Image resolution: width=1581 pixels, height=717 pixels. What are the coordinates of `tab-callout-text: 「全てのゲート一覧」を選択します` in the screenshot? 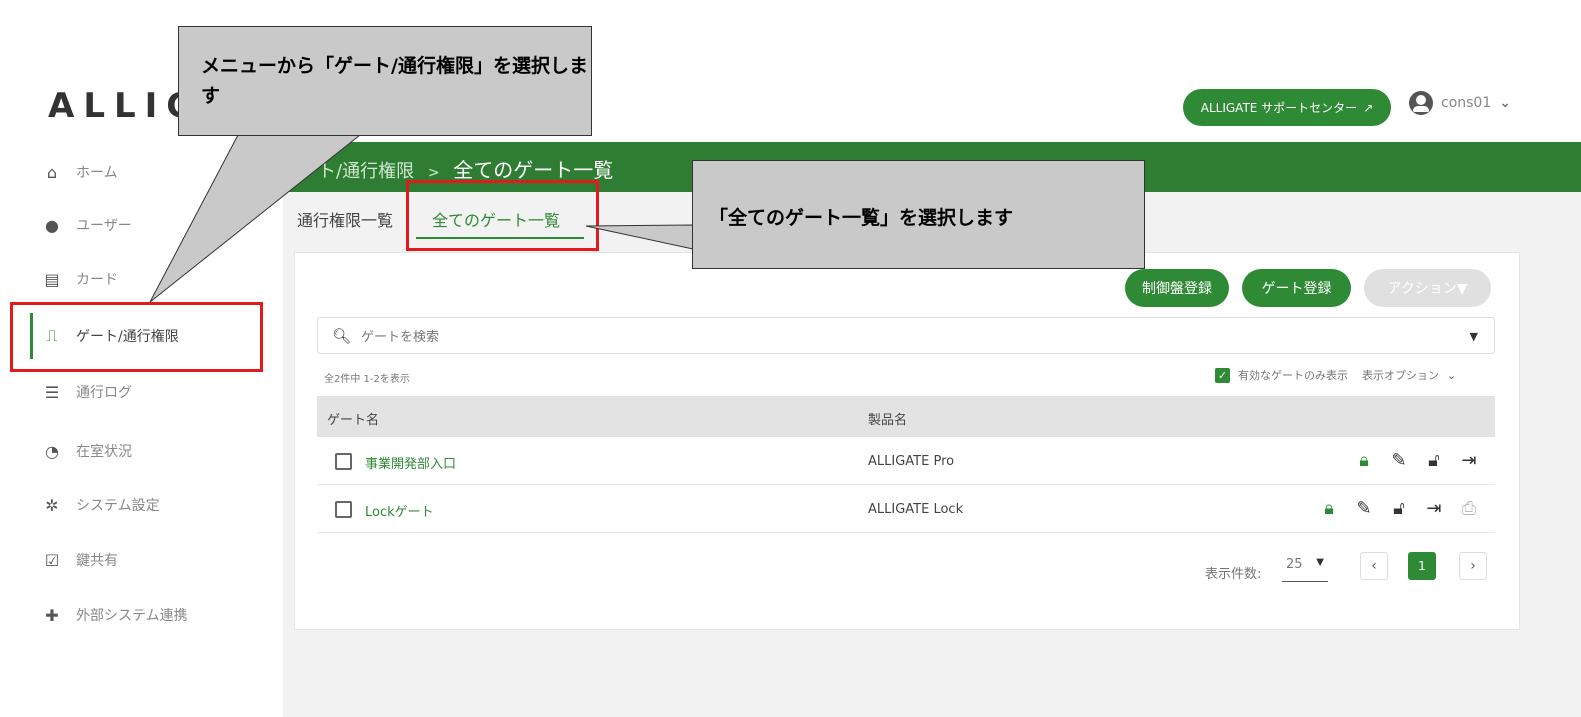 It's located at (861, 218).